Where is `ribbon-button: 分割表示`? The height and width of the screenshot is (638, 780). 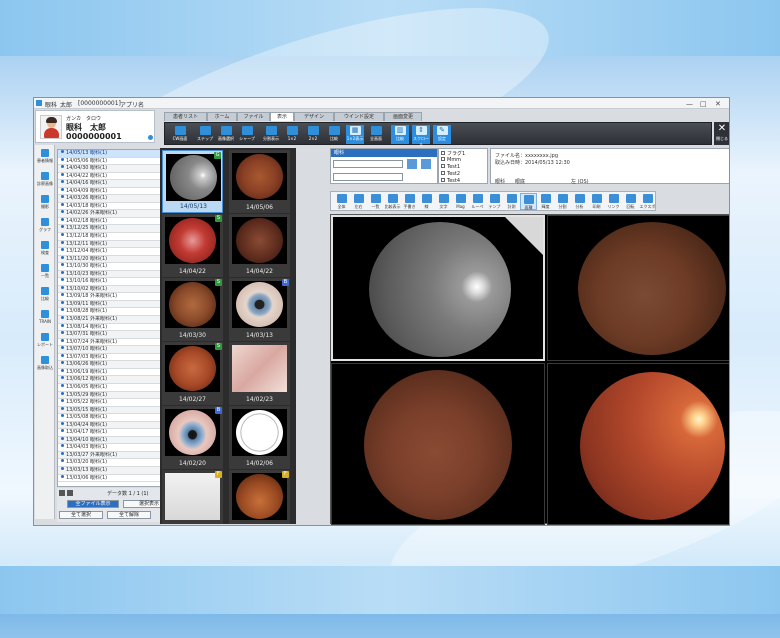 ribbon-button: 分割表示 is located at coordinates (271, 134).